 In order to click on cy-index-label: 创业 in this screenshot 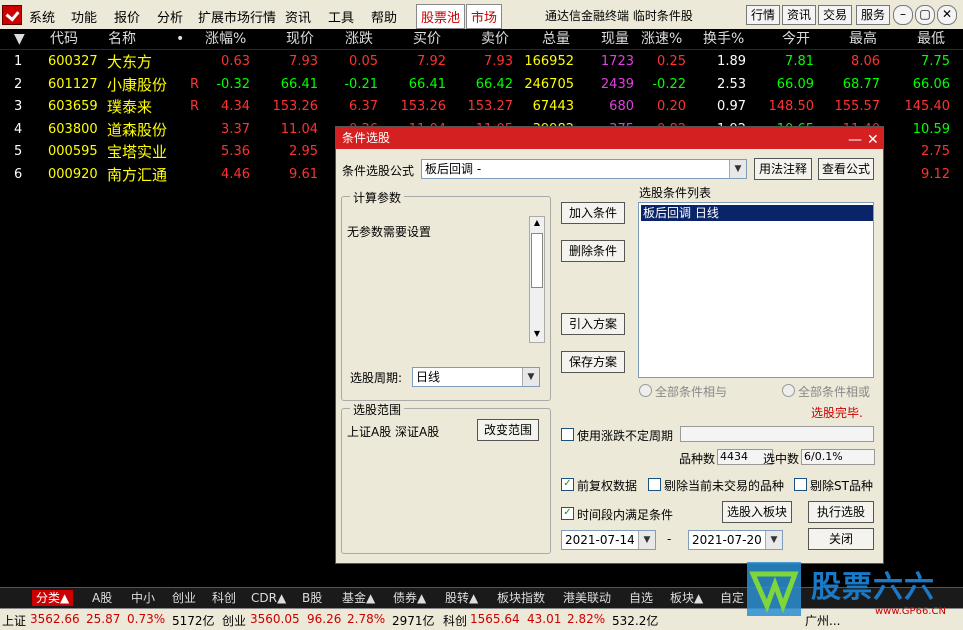, I will do `click(234, 620)`.